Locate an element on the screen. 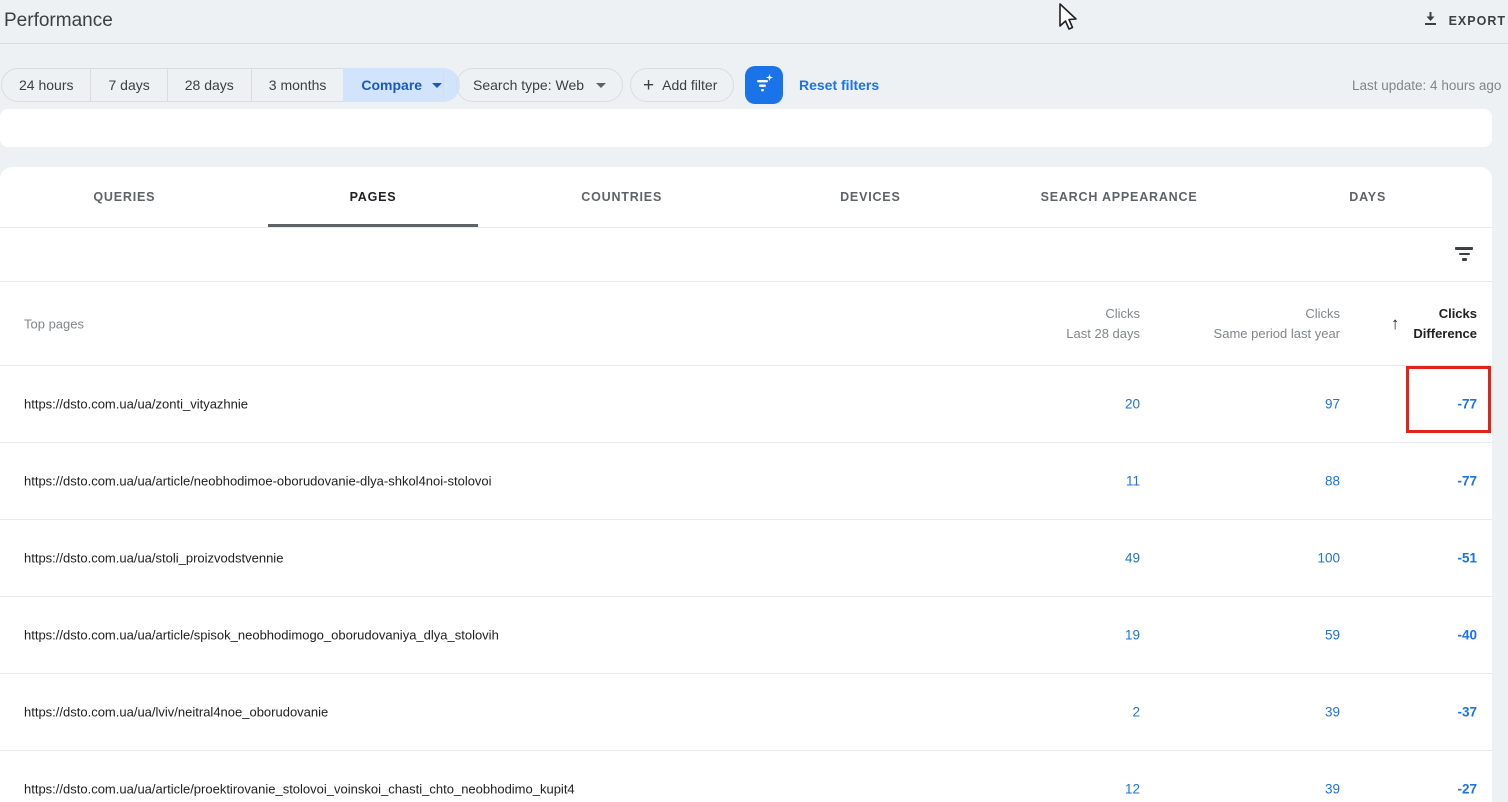 This screenshot has height=802, width=1508. range-28-days: 28 days is located at coordinates (209, 85).